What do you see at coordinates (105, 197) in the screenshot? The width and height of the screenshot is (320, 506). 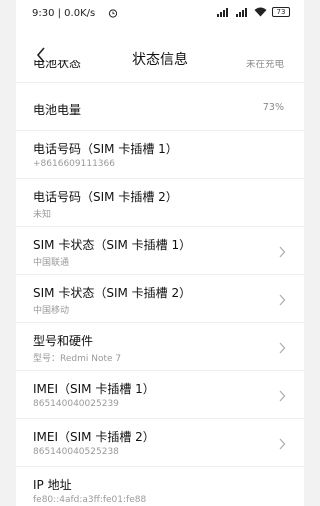 I see `row-title: 电话号码（SIM 卡插槽 2）` at bounding box center [105, 197].